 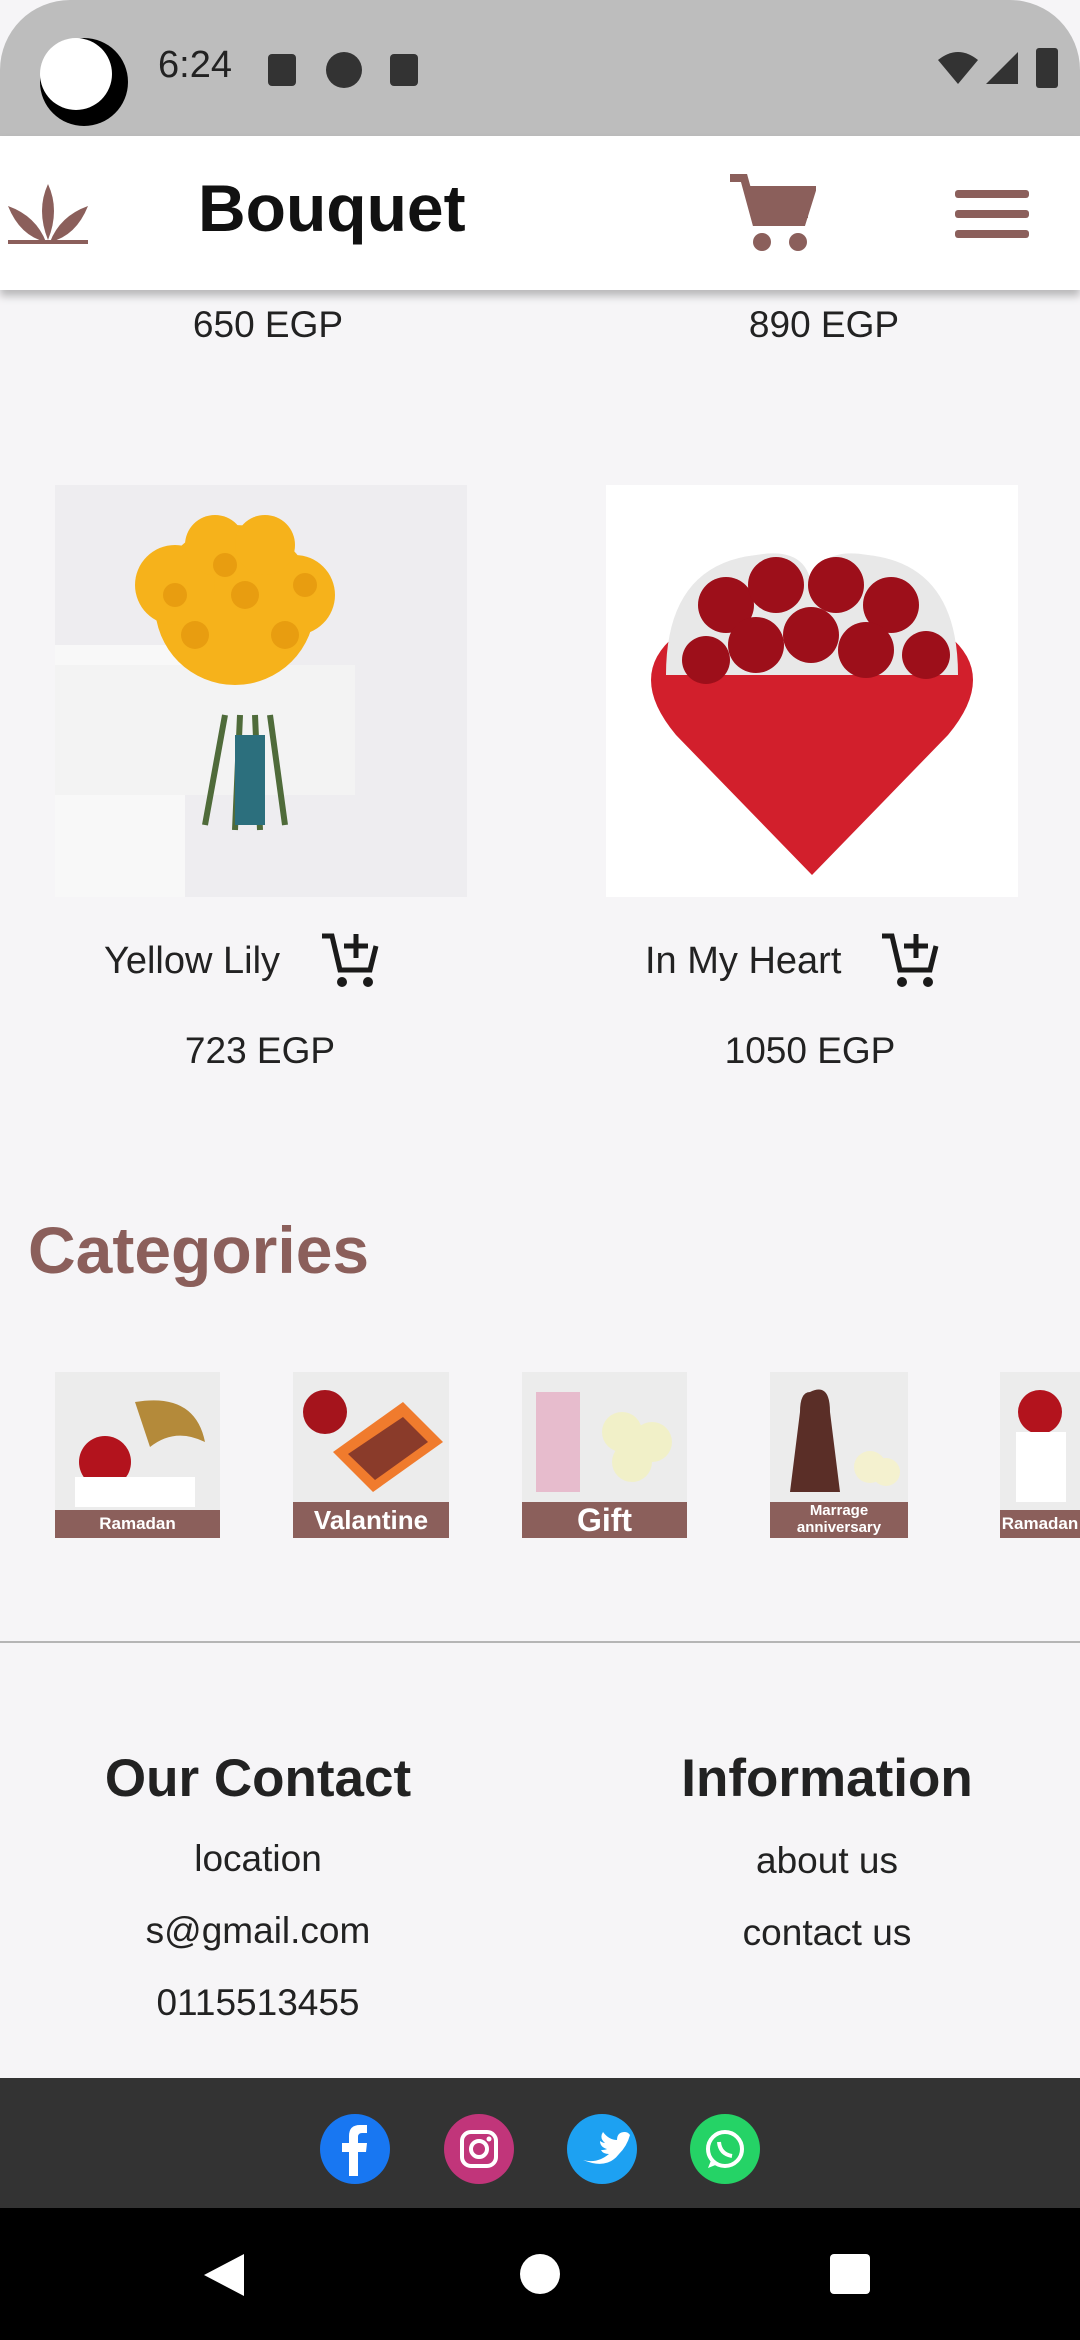 What do you see at coordinates (850, 2274) in the screenshot?
I see `recents-icon` at bounding box center [850, 2274].